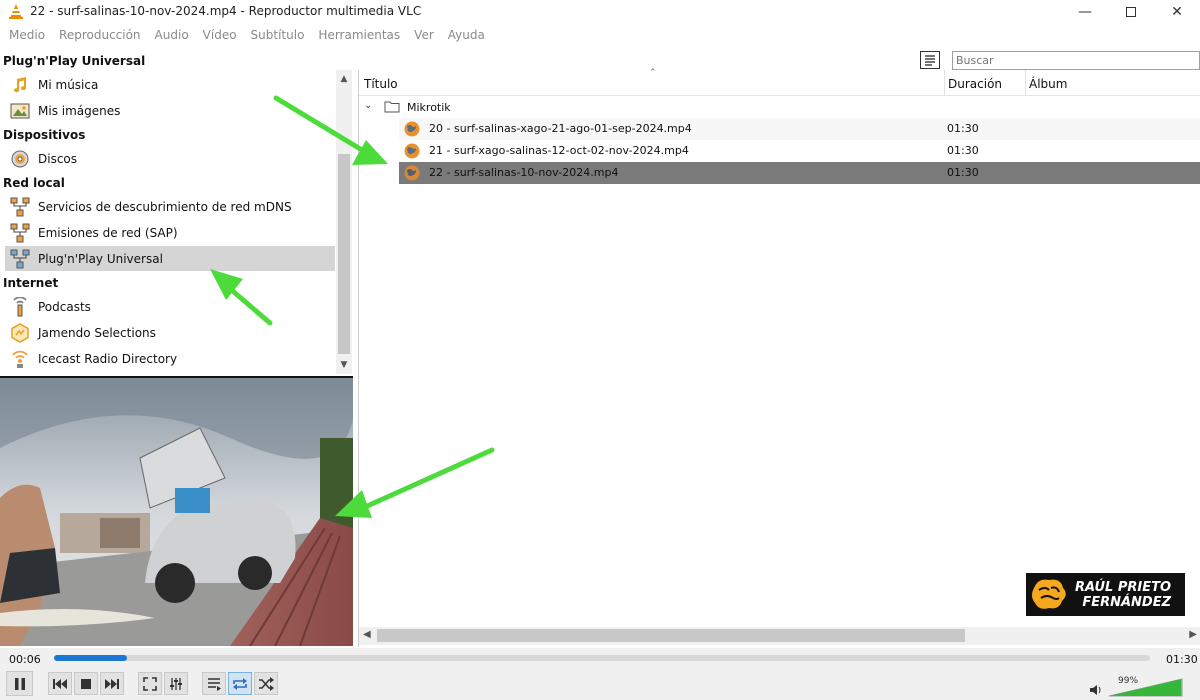 The image size is (1200, 700). What do you see at coordinates (1131, 12) in the screenshot?
I see `maximize-button` at bounding box center [1131, 12].